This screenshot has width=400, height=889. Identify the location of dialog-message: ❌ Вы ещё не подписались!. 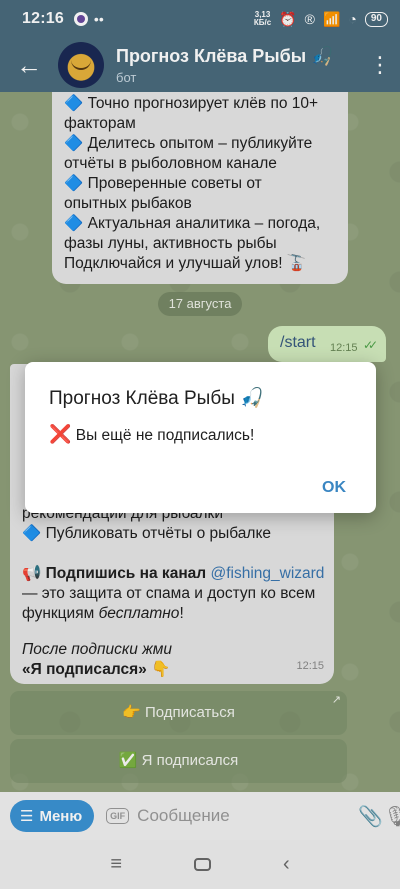
(151, 434).